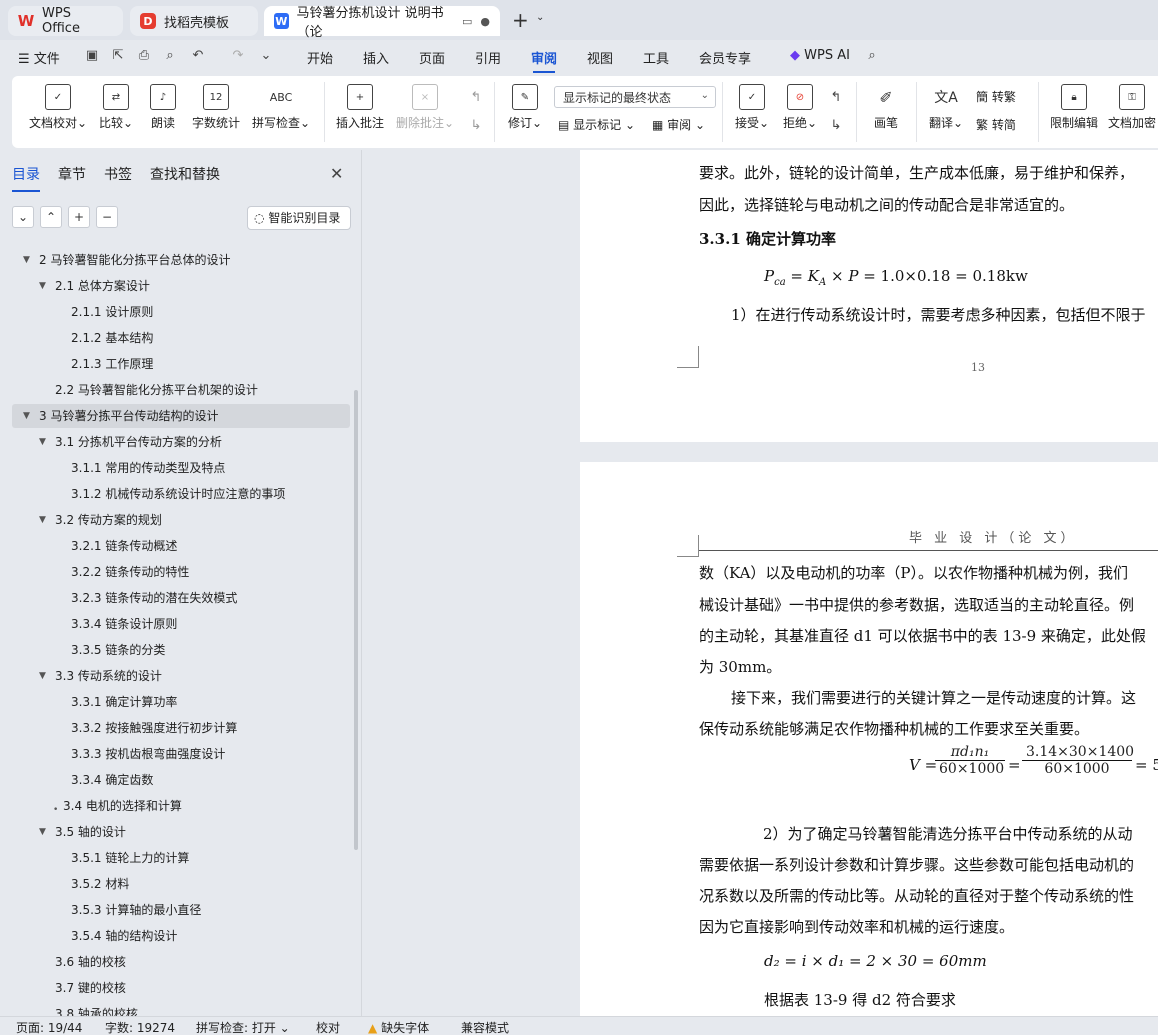  What do you see at coordinates (181, 988) in the screenshot?
I see `toc-item: 3.7 键的校核` at bounding box center [181, 988].